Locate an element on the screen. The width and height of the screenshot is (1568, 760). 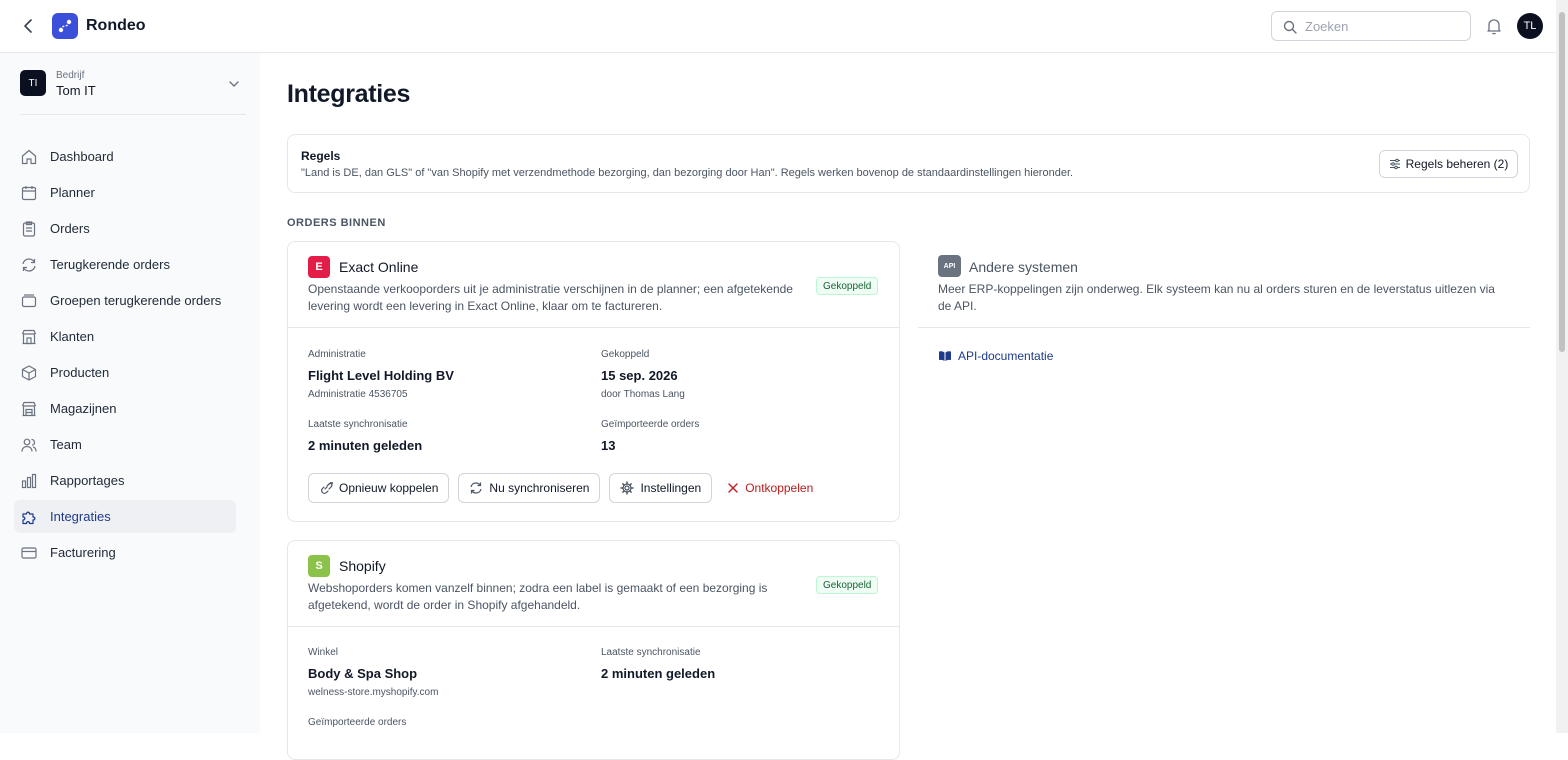
calendar-icon is located at coordinates (29, 192).